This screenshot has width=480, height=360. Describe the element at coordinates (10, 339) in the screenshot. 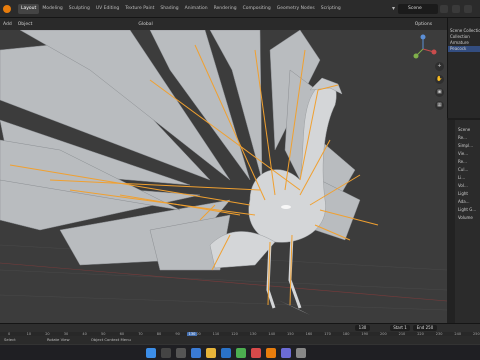

I see `status-select: Select` at that location.